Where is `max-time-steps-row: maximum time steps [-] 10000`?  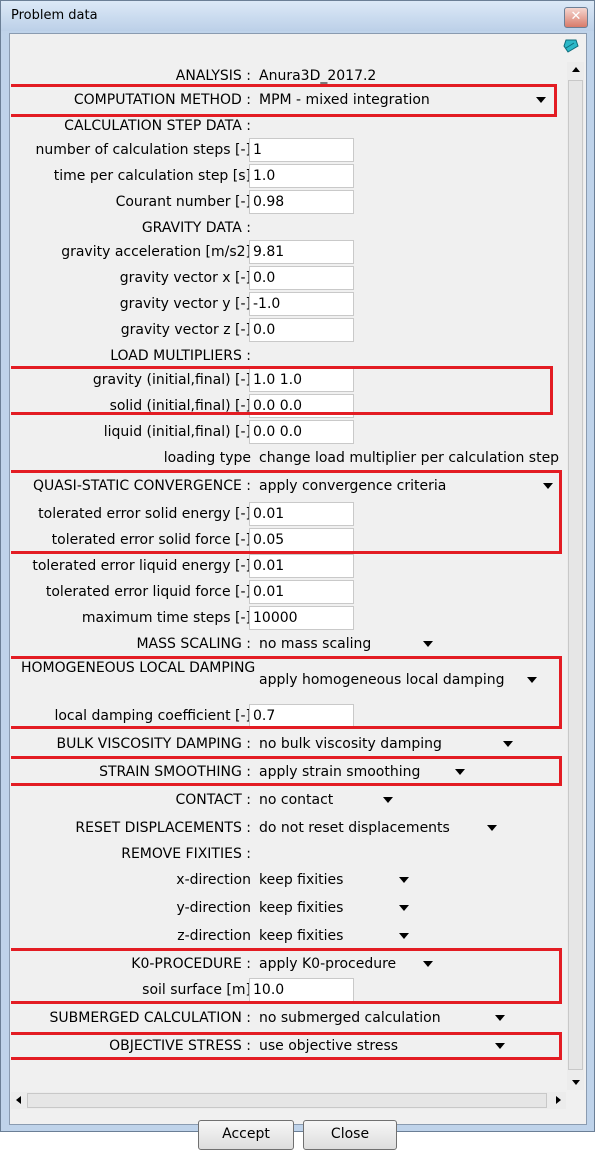
max-time-steps-row: maximum time steps [-] 10000 is located at coordinates (288, 619).